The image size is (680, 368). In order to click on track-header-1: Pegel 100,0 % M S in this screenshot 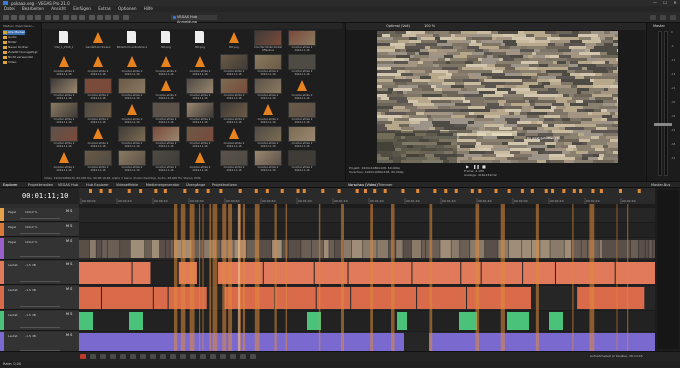, I will do `click(39, 215)`.